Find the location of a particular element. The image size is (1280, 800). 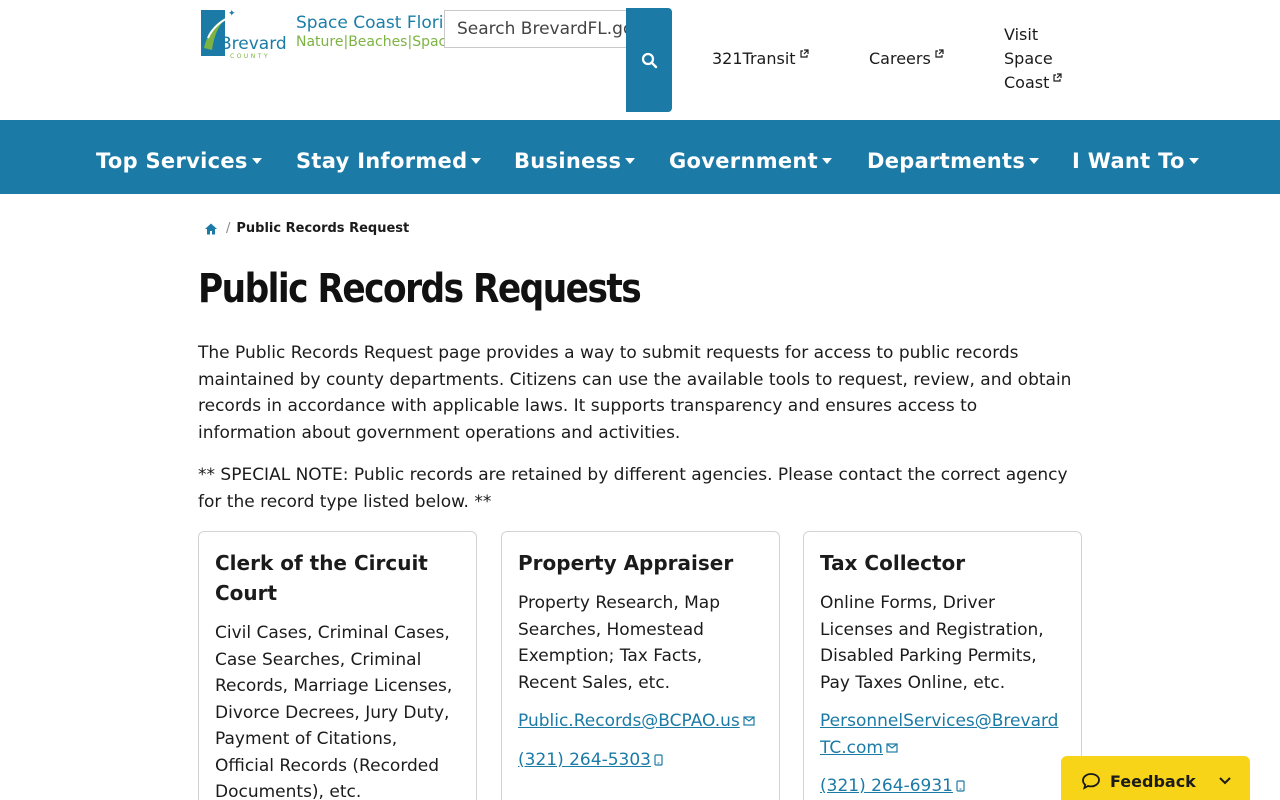

nav-top-services: Top Services is located at coordinates (179, 161).